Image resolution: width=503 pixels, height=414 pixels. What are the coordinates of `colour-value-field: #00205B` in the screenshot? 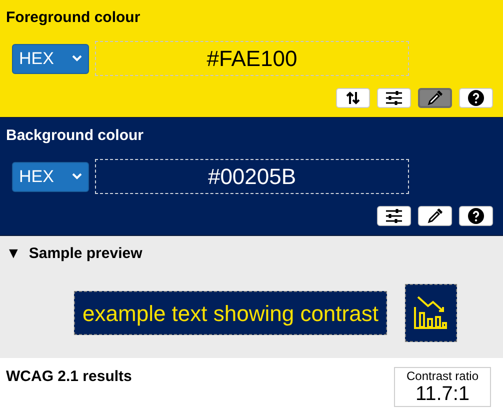 It's located at (252, 176).